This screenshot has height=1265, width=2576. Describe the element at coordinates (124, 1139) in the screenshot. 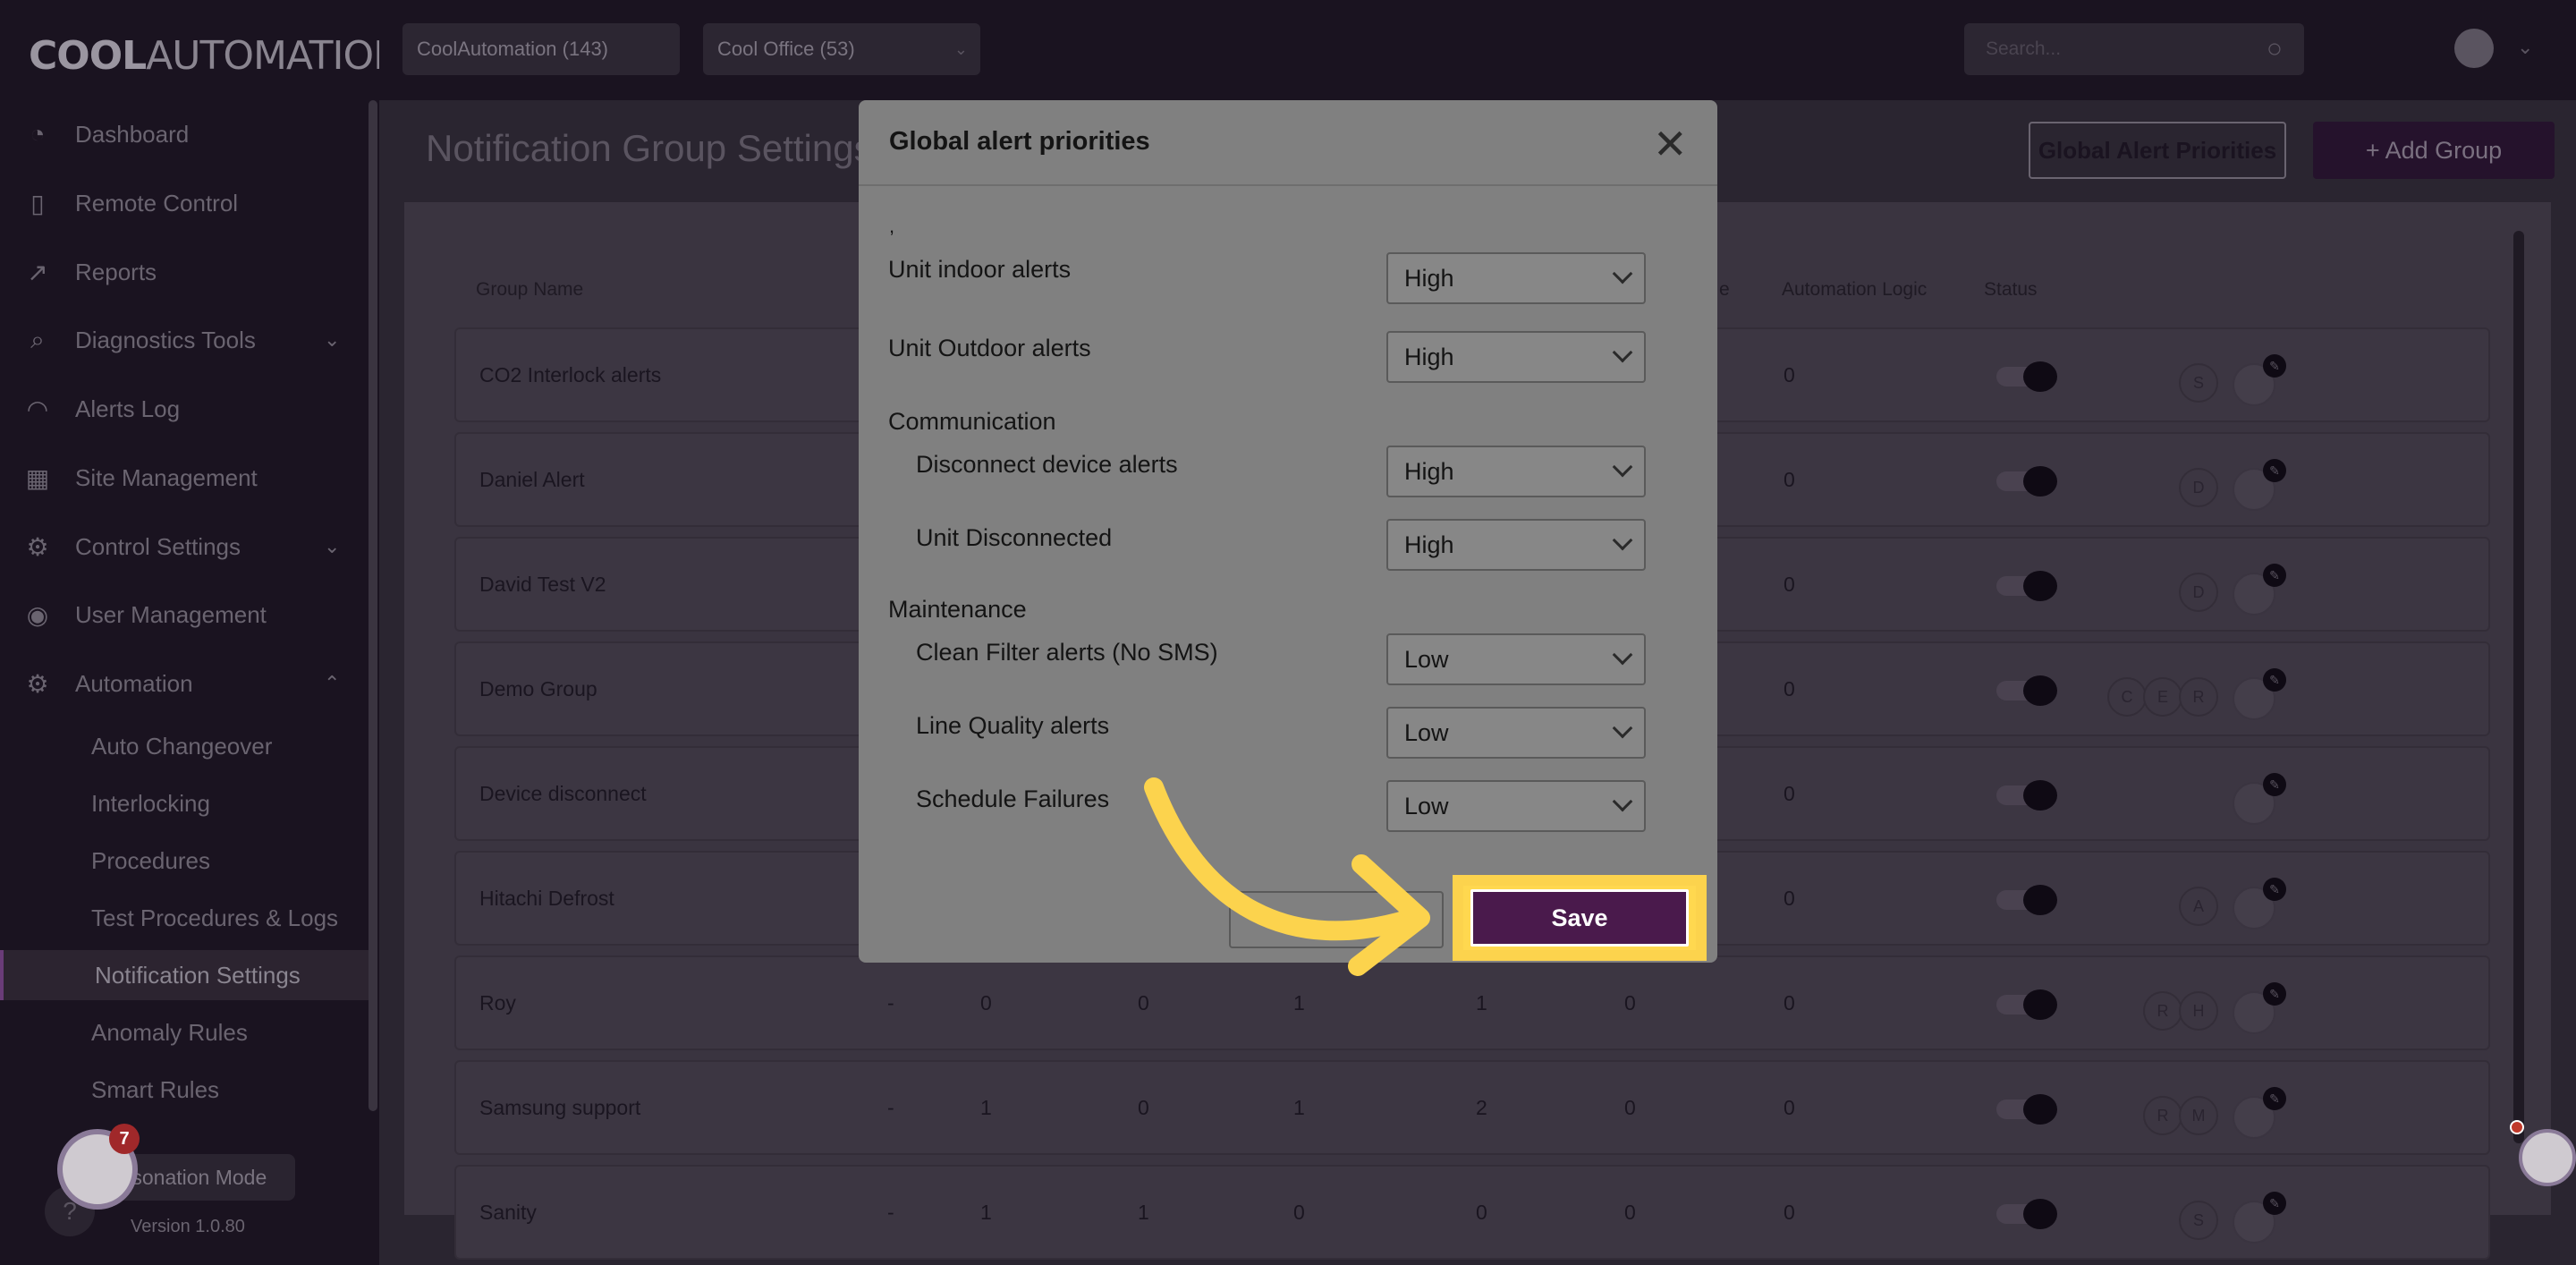

I see `notification-count-badge: 7` at that location.